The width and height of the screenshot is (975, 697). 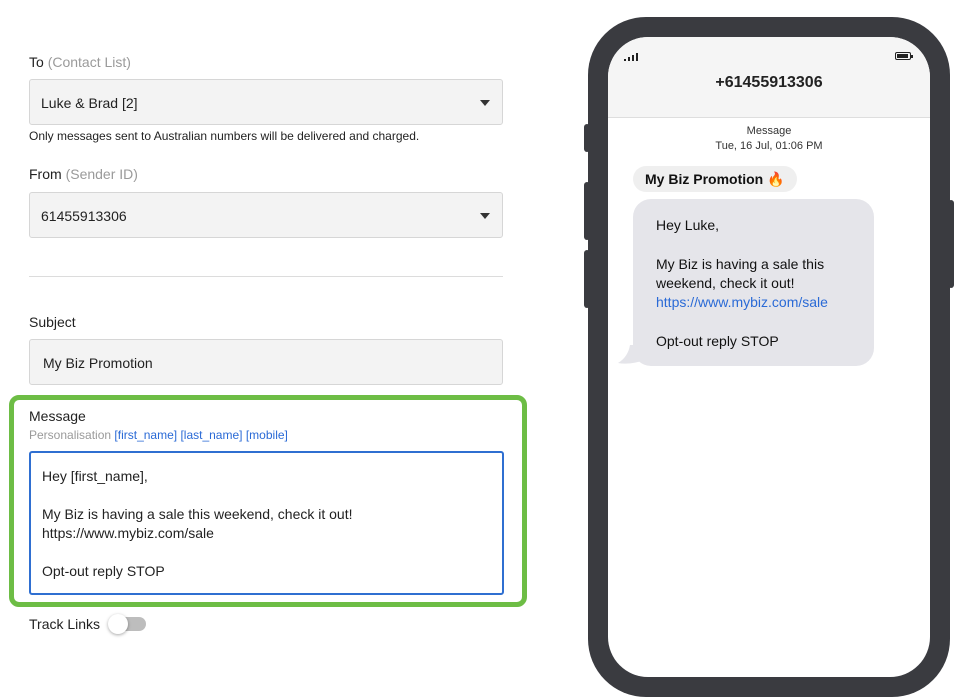 I want to click on signal-icon, so click(x=632, y=57).